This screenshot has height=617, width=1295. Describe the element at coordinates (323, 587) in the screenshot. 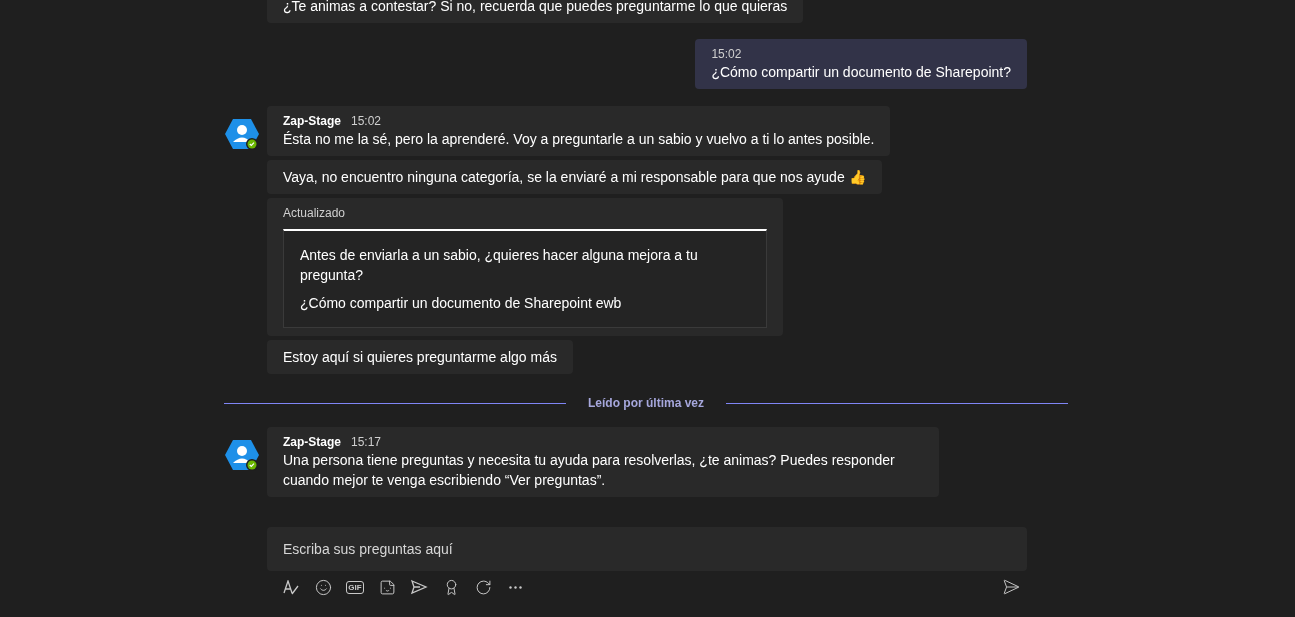

I see `emoji-icon` at that location.